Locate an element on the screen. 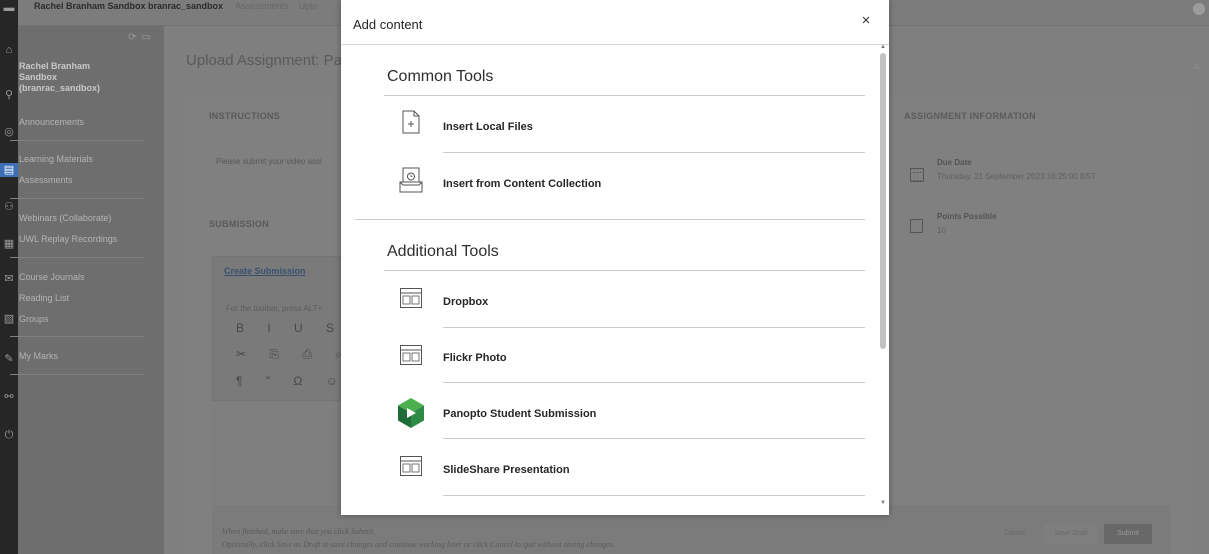  due-date-value: Thursday, 21 September 2023 16:25:00 BST is located at coordinates (1016, 176).